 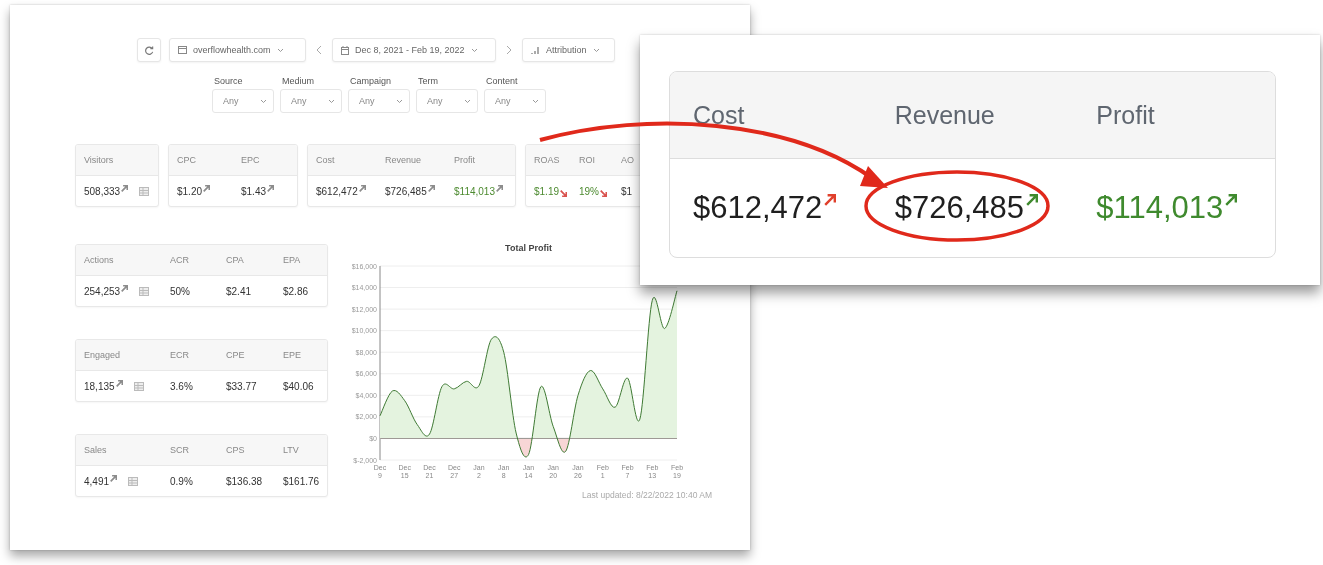 I want to click on metric-value: $1.43, so click(x=254, y=191).